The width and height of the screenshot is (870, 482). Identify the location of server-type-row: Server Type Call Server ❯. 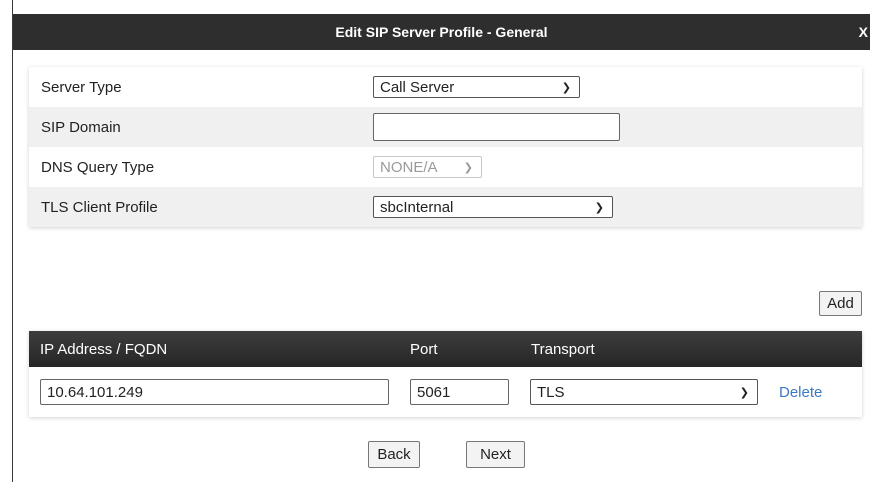
(445, 87).